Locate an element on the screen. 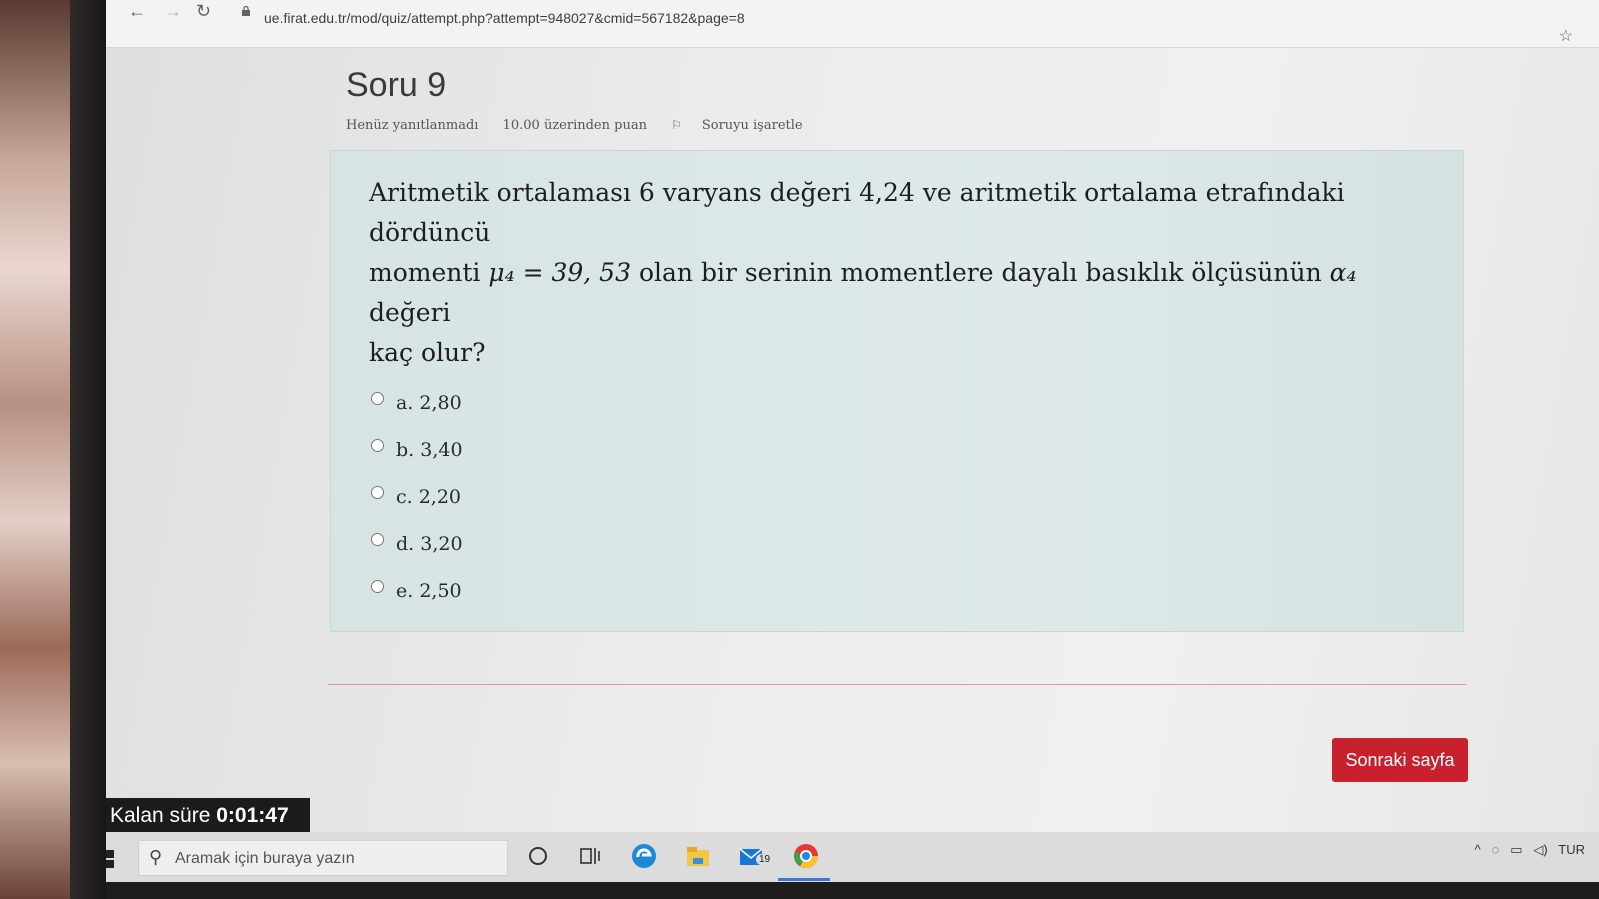 This screenshot has width=1599, height=899. windows-start-icon is located at coordinates (110, 859).